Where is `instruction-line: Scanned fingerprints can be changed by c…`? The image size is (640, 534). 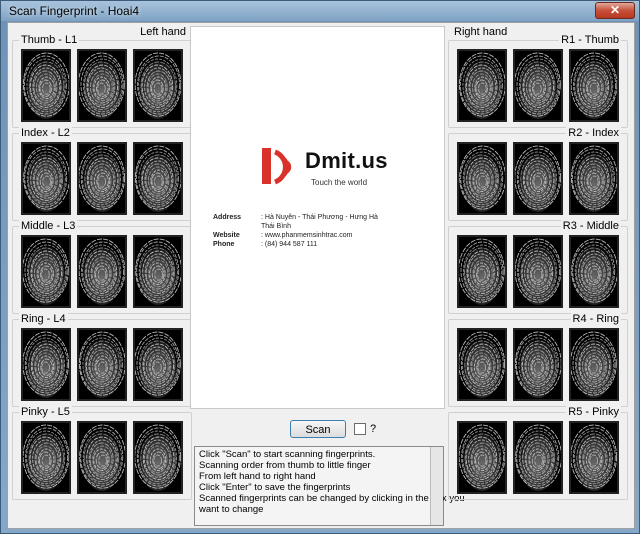
instruction-line: Scanned fingerprints can be changed by c… is located at coordinates (332, 498).